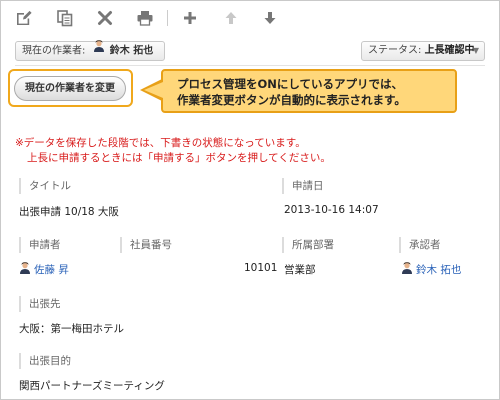 This screenshot has width=500, height=400. Describe the element at coordinates (438, 270) in the screenshot. I see `approver-link: 鈴木 拓也` at that location.